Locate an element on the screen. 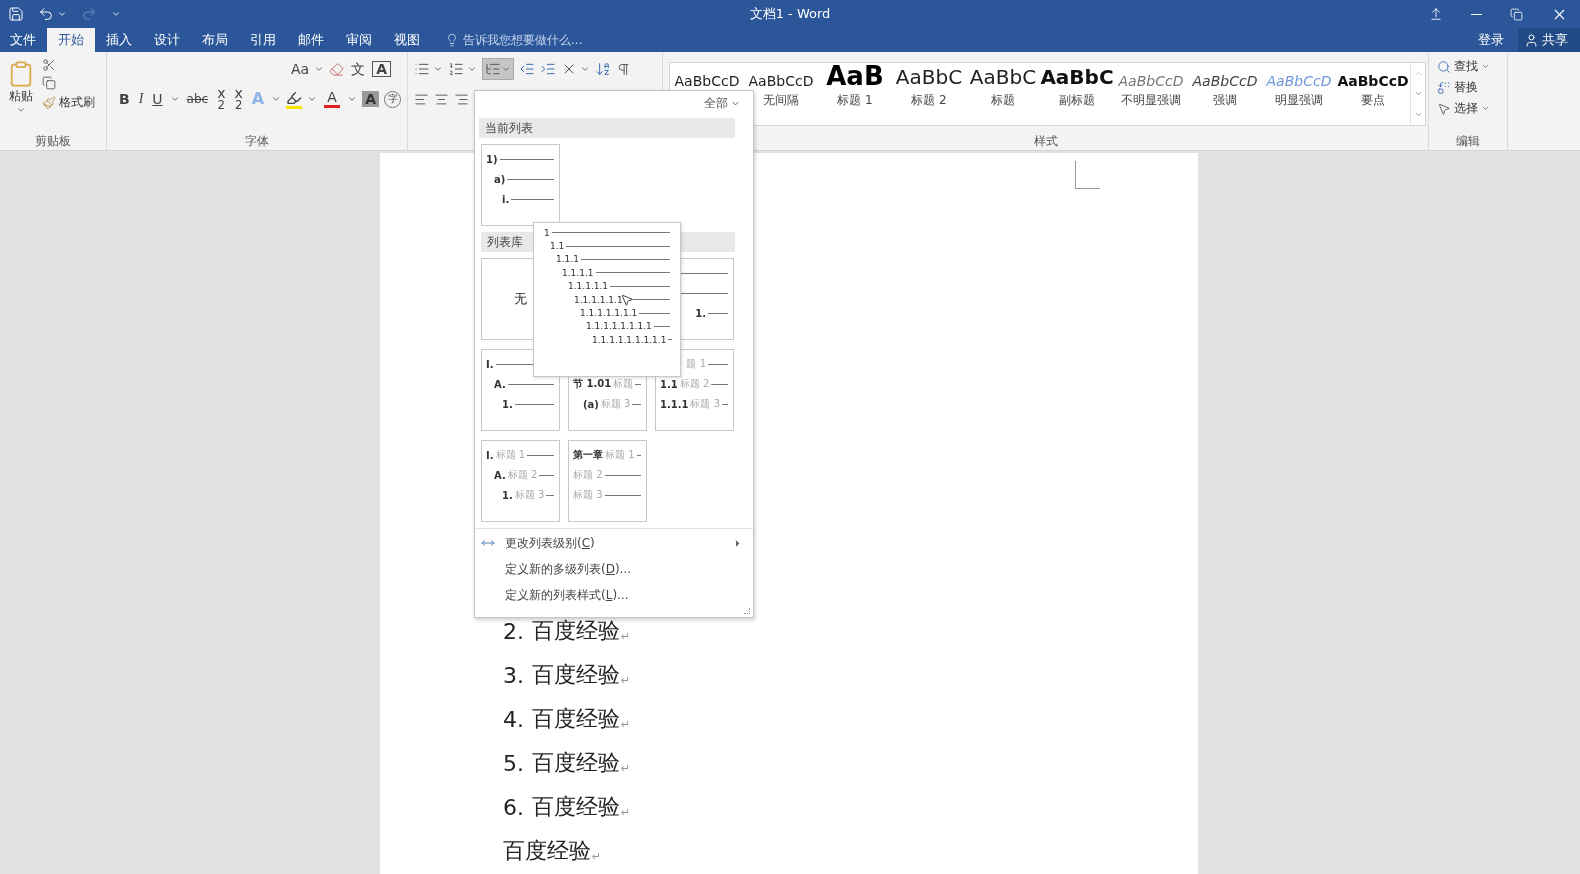 This screenshot has width=1580, height=874. ribbon-tab: 引用 is located at coordinates (263, 40).